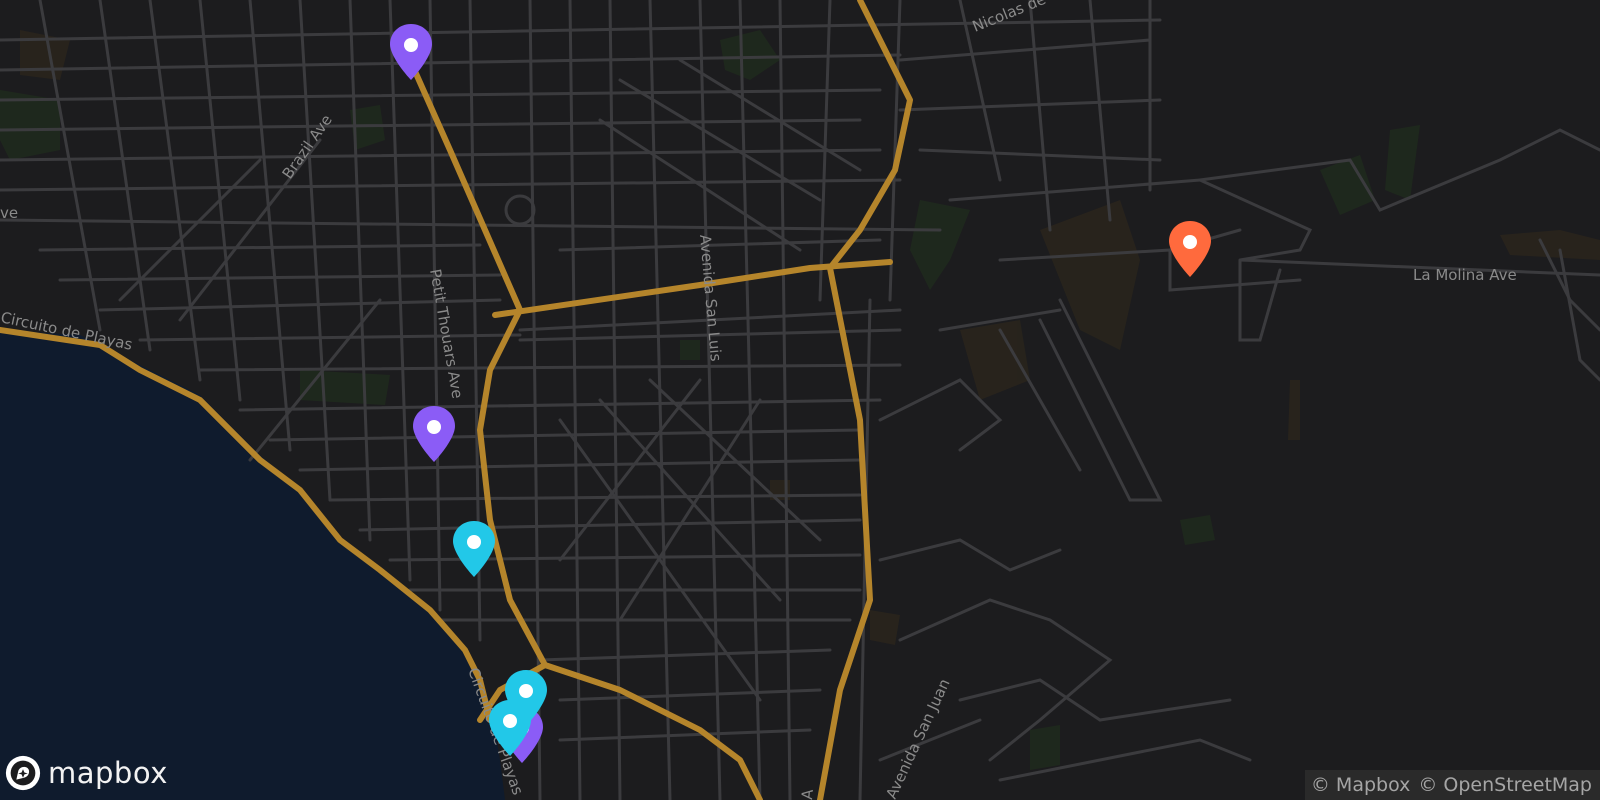  I want to click on mapbox-logo-text: mapbox, so click(108, 773).